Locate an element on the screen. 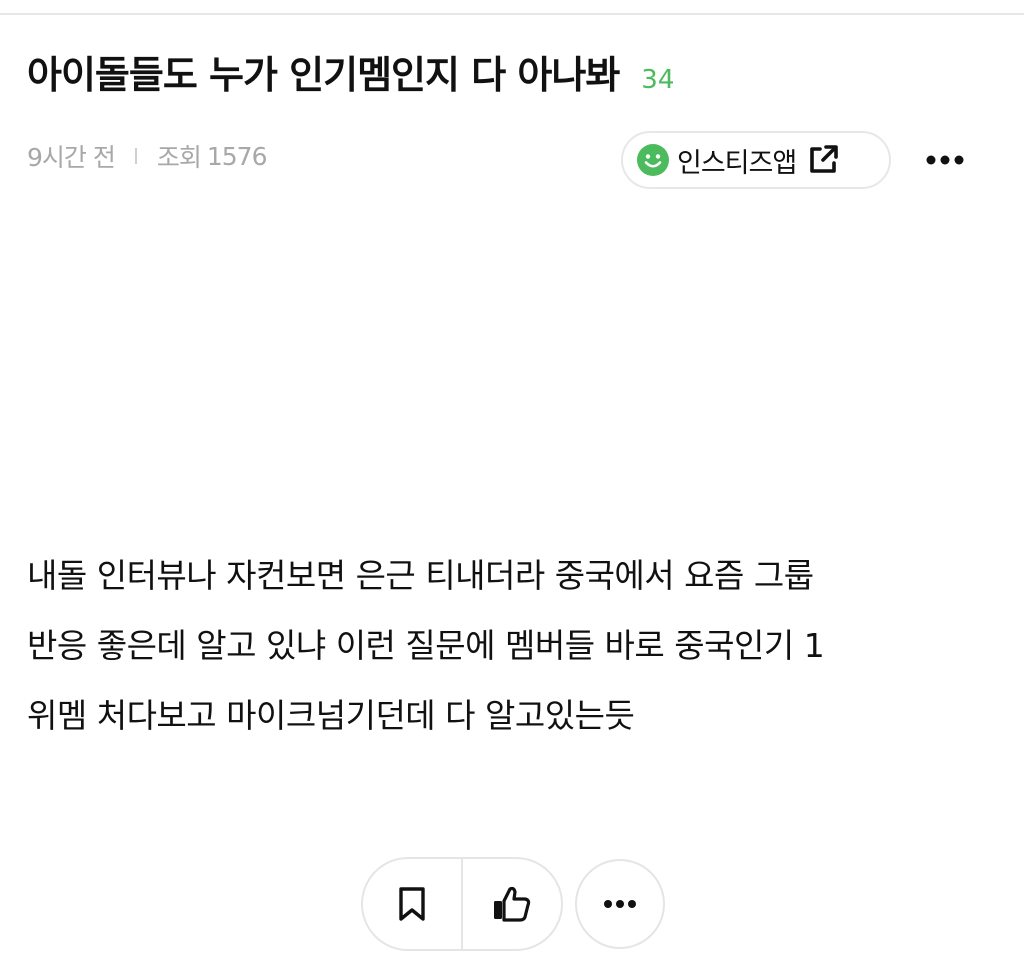  bookmark-icon is located at coordinates (412, 904).